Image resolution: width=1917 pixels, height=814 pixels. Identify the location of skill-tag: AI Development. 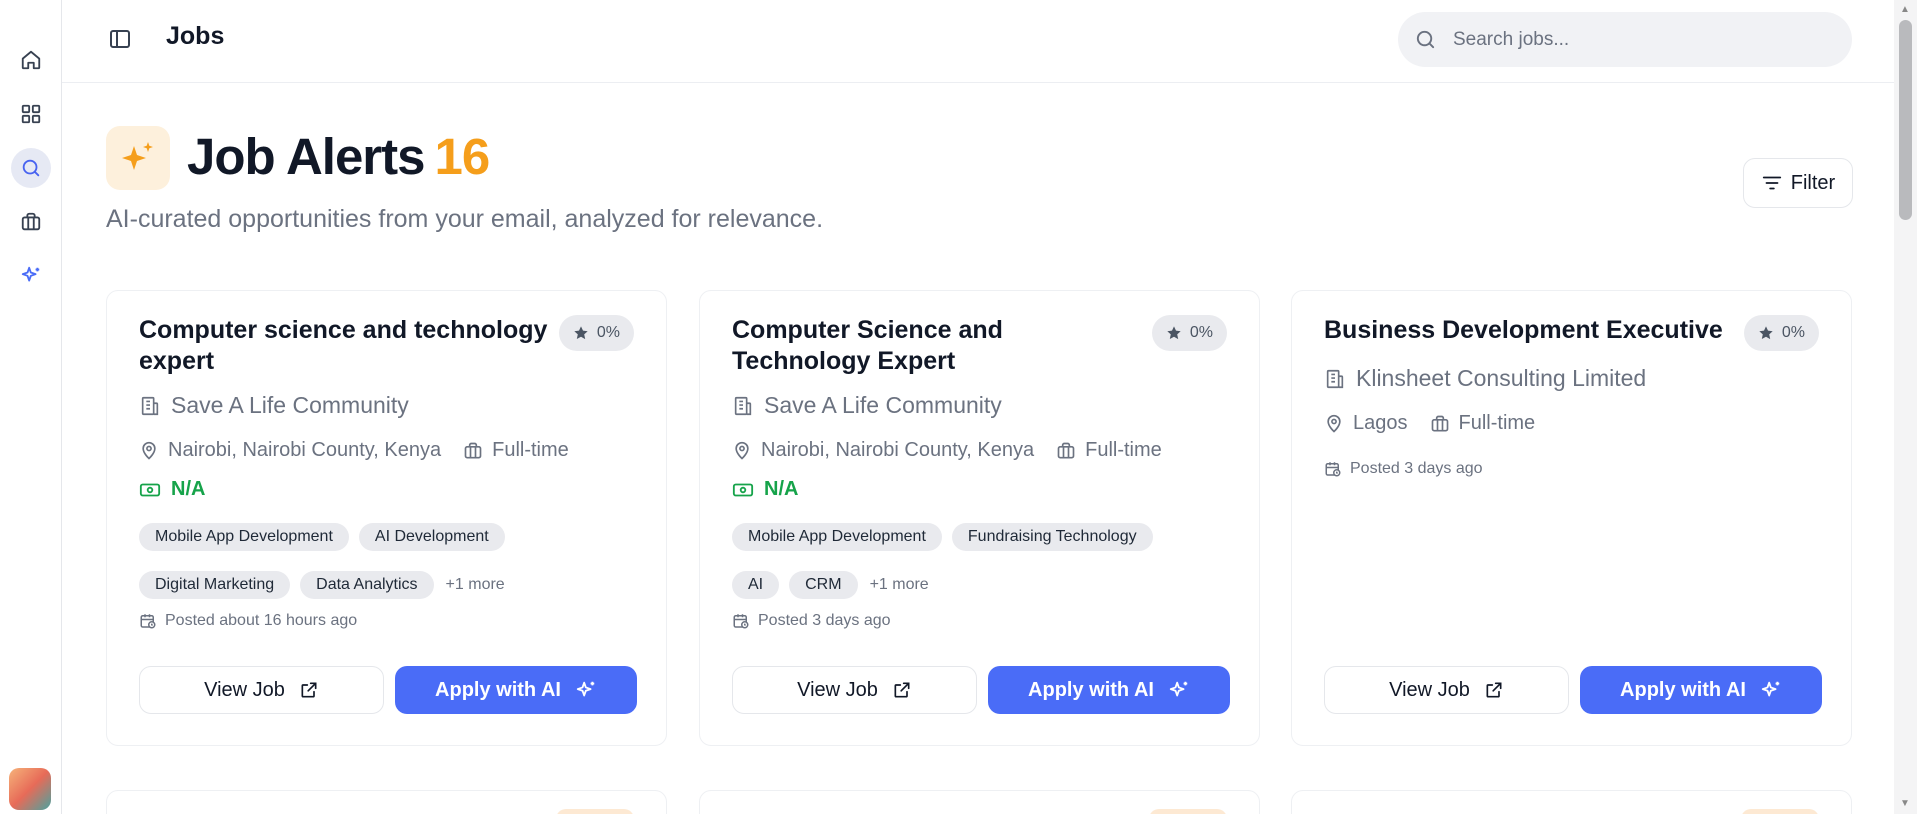
(431, 537).